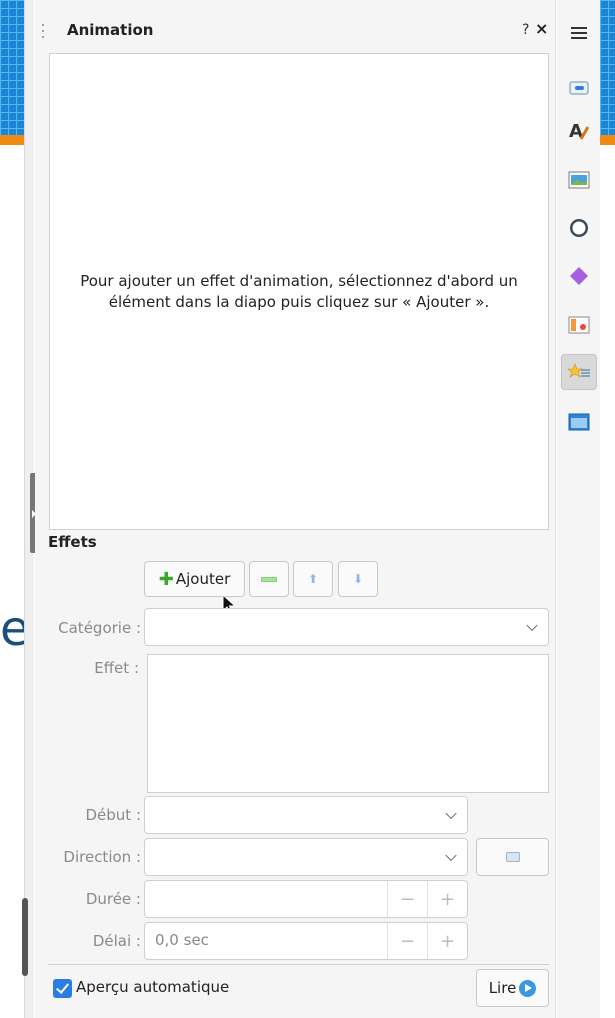  I want to click on add-effect-button: ✚ Ajouter, so click(194, 579).